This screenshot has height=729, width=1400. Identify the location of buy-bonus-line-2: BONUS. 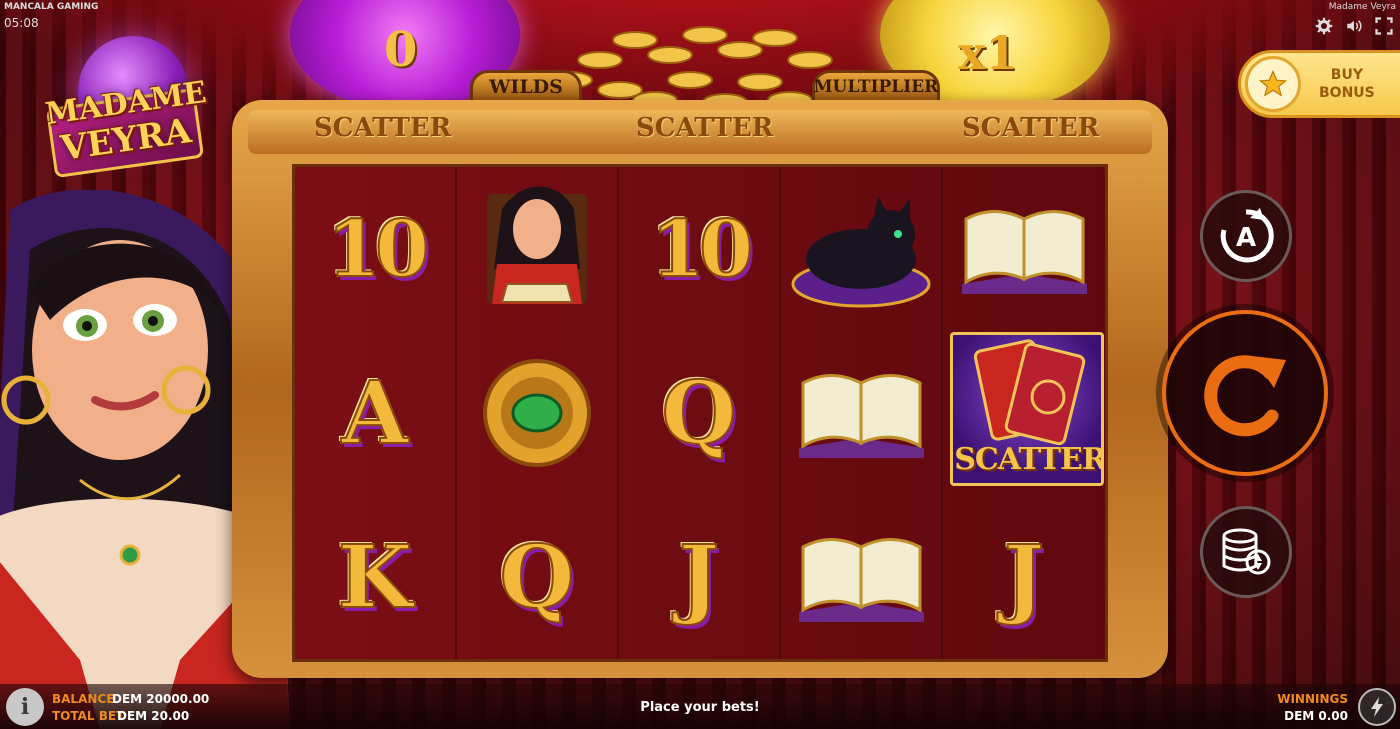
(1347, 93).